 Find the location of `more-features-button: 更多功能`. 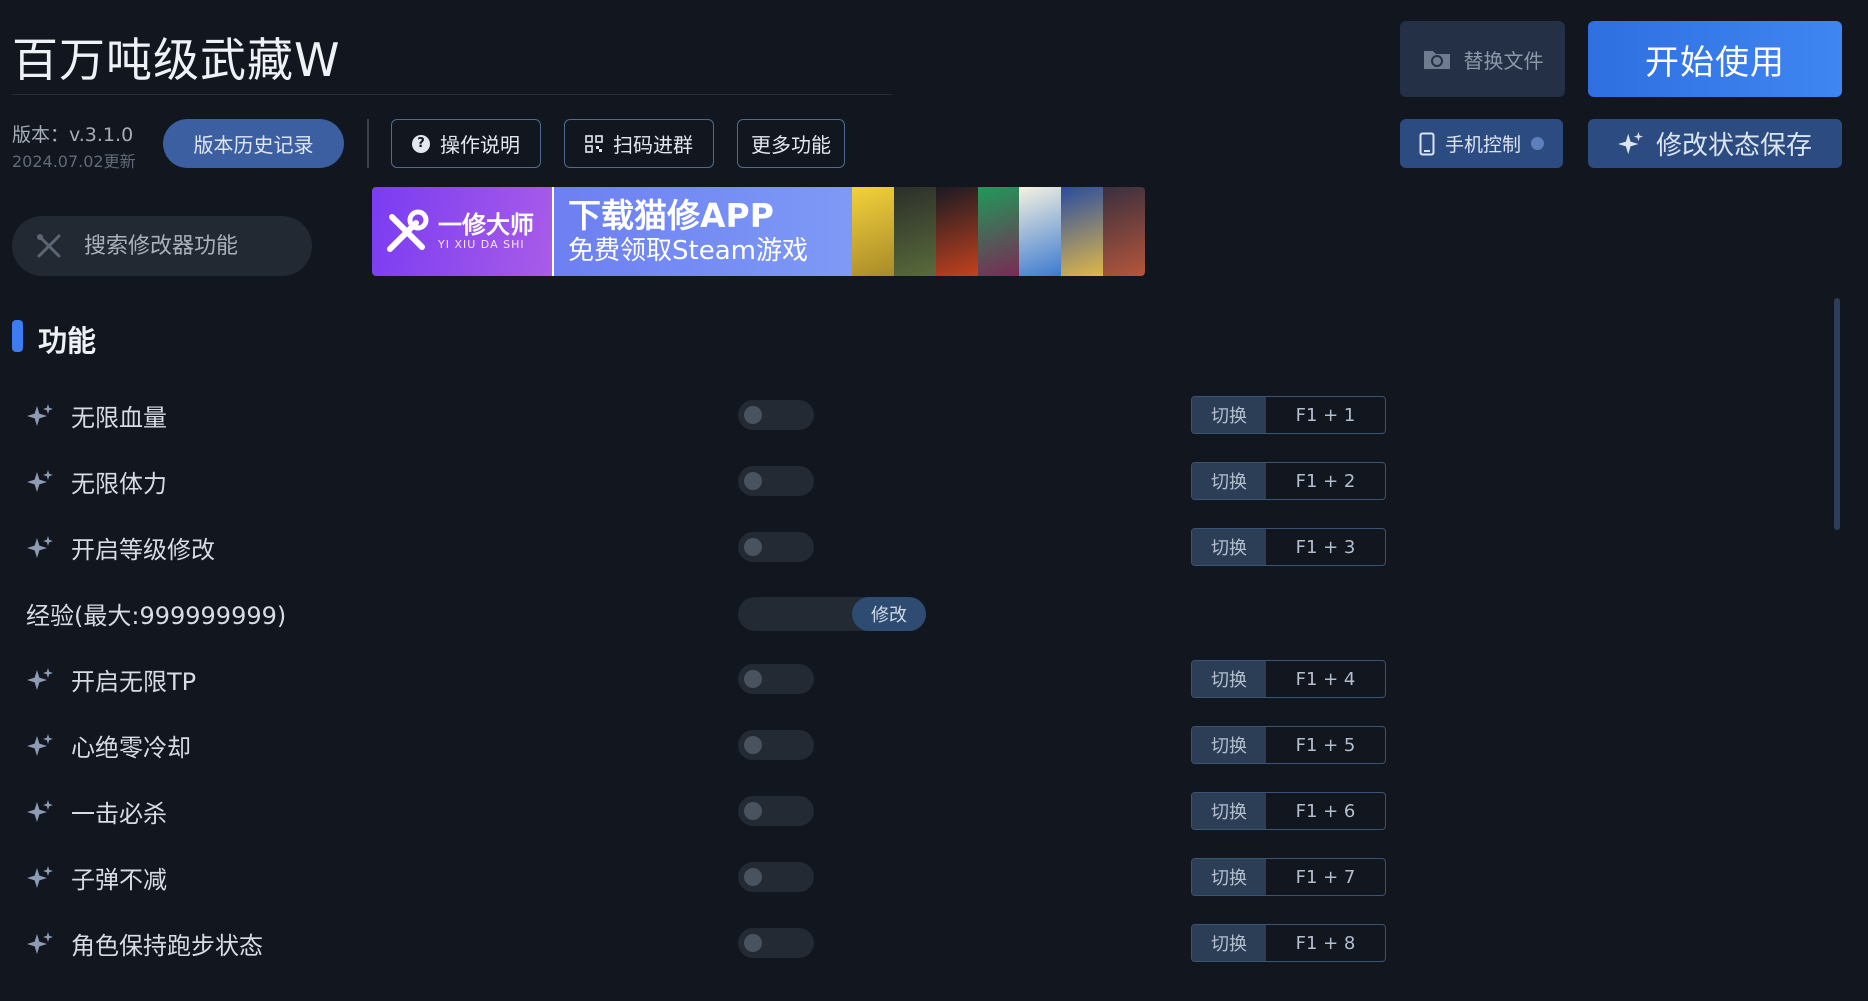

more-features-button: 更多功能 is located at coordinates (791, 143).